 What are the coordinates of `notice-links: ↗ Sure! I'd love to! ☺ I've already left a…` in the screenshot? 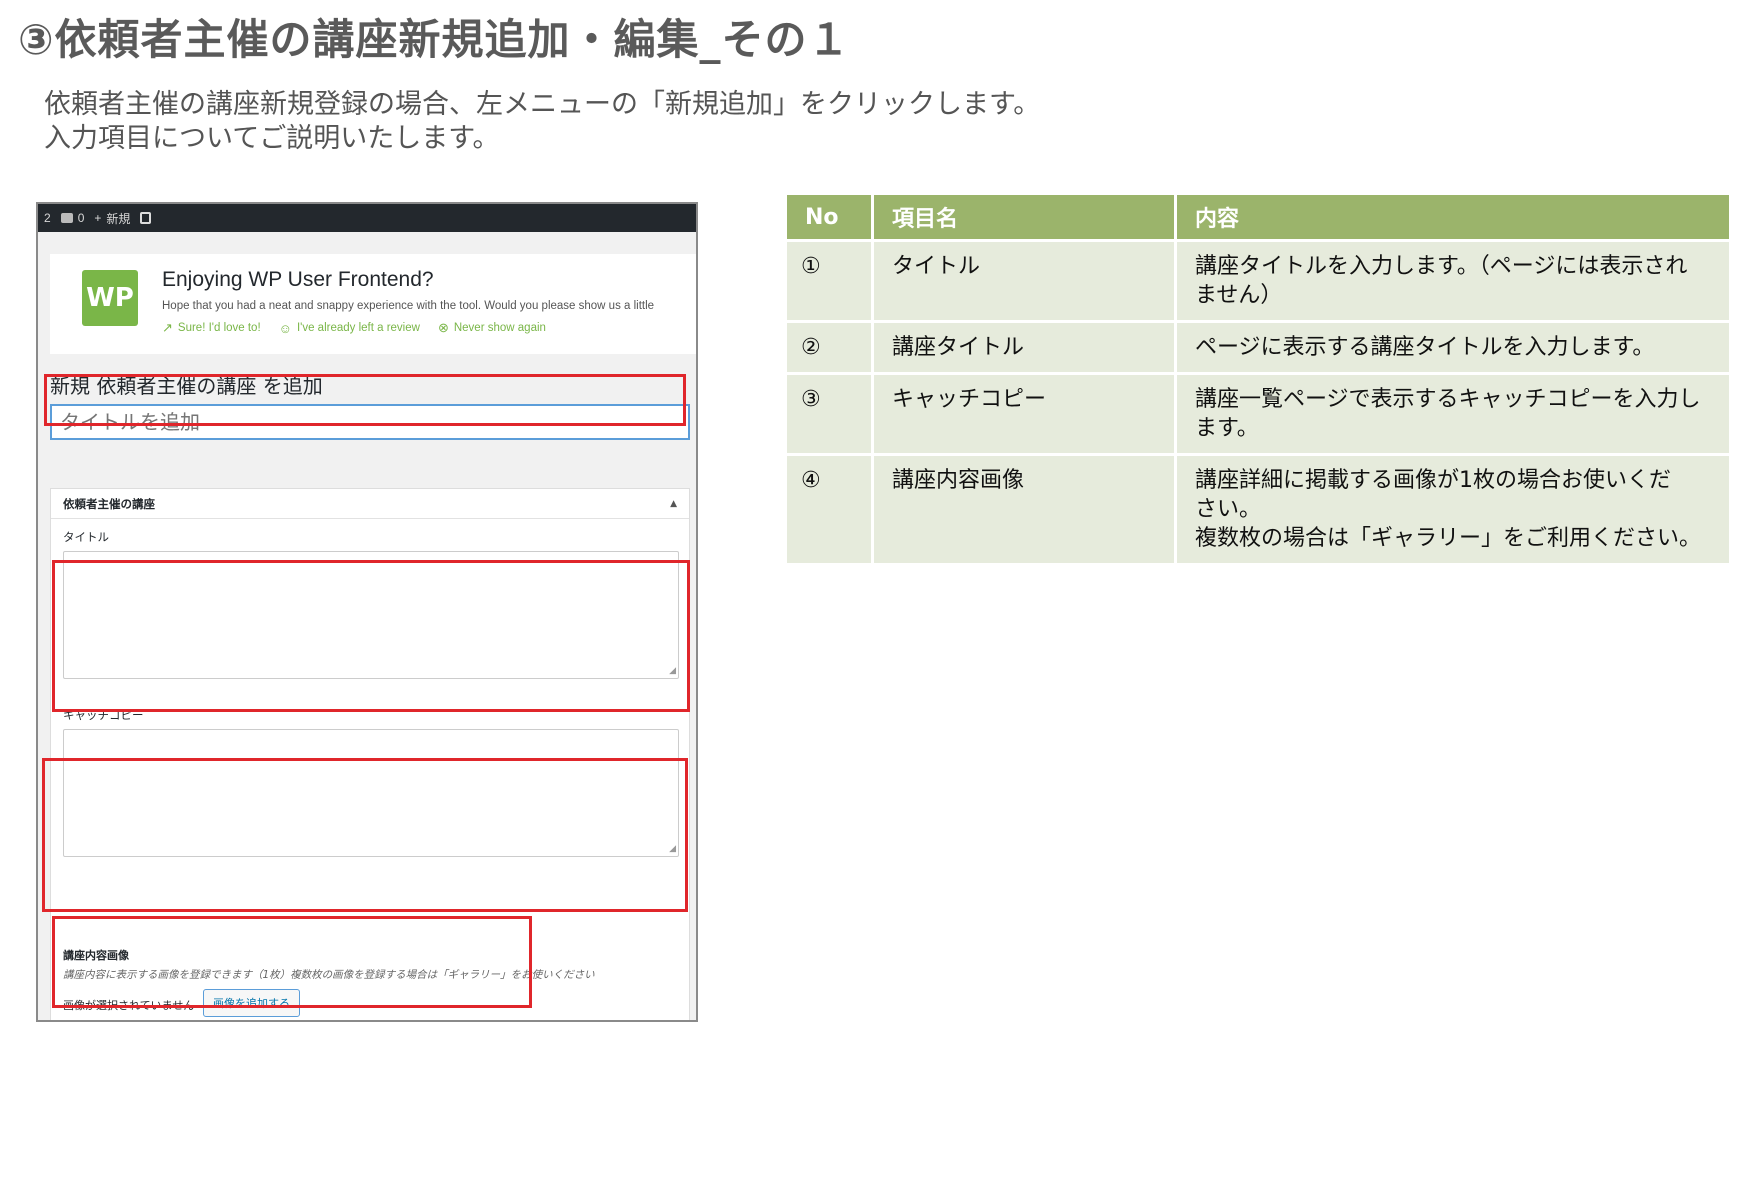 It's located at (354, 328).